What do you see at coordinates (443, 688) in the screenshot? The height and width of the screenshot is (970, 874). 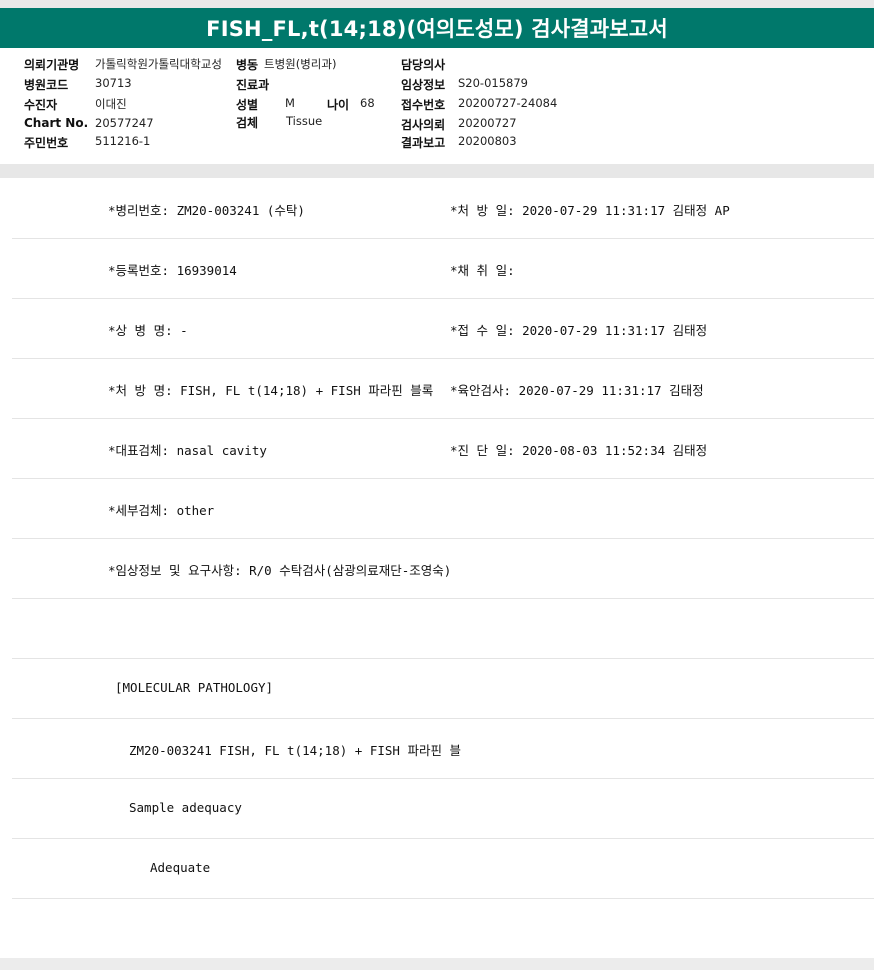 I see `report-row: [MOLECULAR PATHOLOGY]` at bounding box center [443, 688].